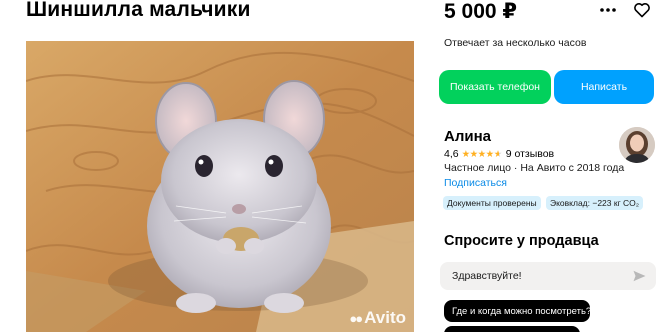 The height and width of the screenshot is (332, 656). I want to click on listing-price: 5 000 ₽, so click(480, 11).